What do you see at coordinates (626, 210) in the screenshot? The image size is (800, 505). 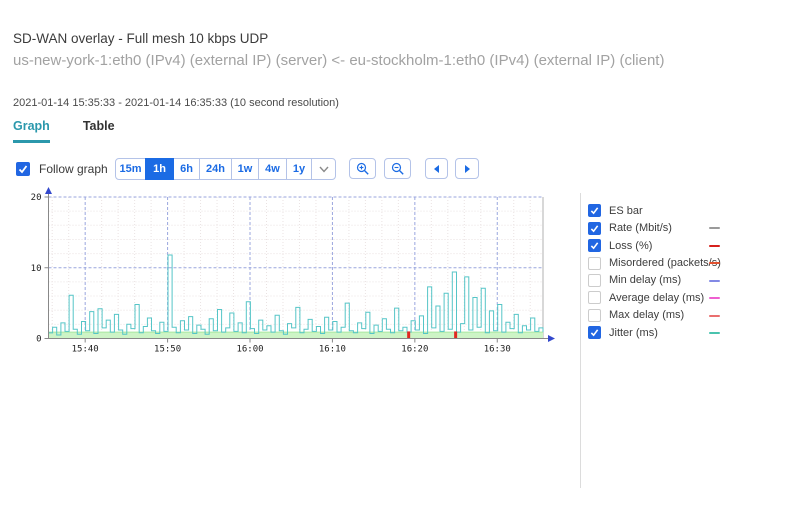 I see `legend-label: ES bar` at bounding box center [626, 210].